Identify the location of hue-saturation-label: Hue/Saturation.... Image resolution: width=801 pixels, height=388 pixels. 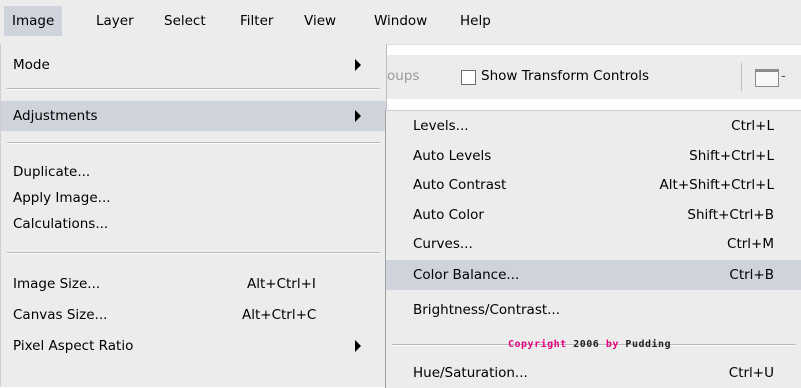
(470, 373).